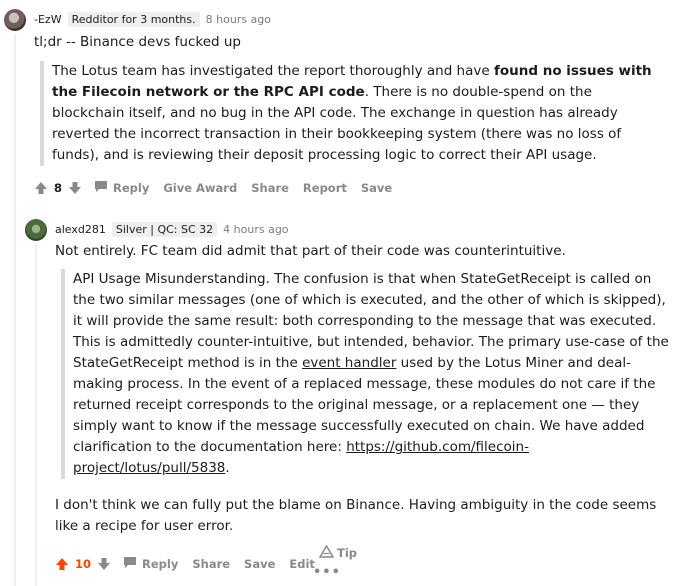 This screenshot has height=586, width=678. I want to click on username: alexd281, so click(80, 229).